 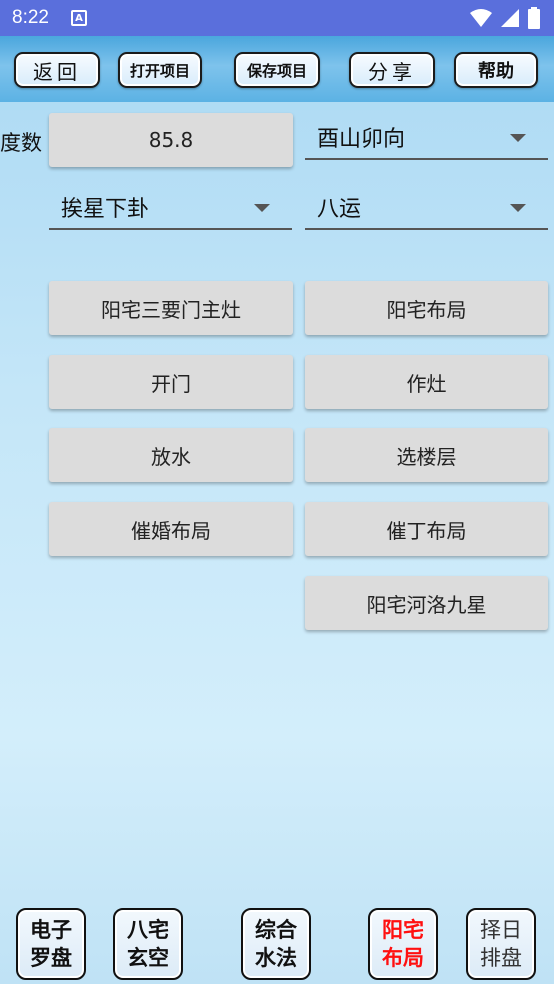 What do you see at coordinates (170, 208) in the screenshot?
I see `star-method-dropdown: 挨星下卦` at bounding box center [170, 208].